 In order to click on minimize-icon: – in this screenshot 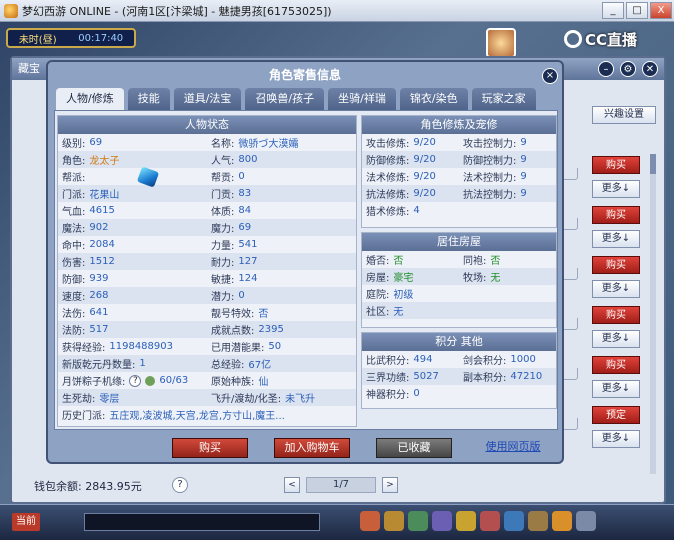, I will do `click(606, 69)`.